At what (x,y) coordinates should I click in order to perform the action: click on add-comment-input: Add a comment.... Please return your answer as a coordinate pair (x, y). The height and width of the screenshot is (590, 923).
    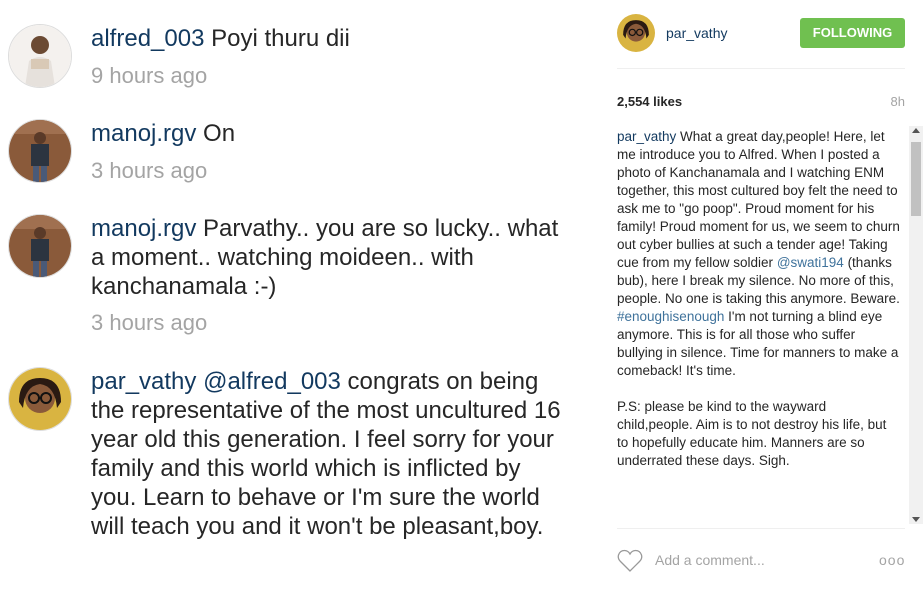
    Looking at the image, I should click on (755, 560).